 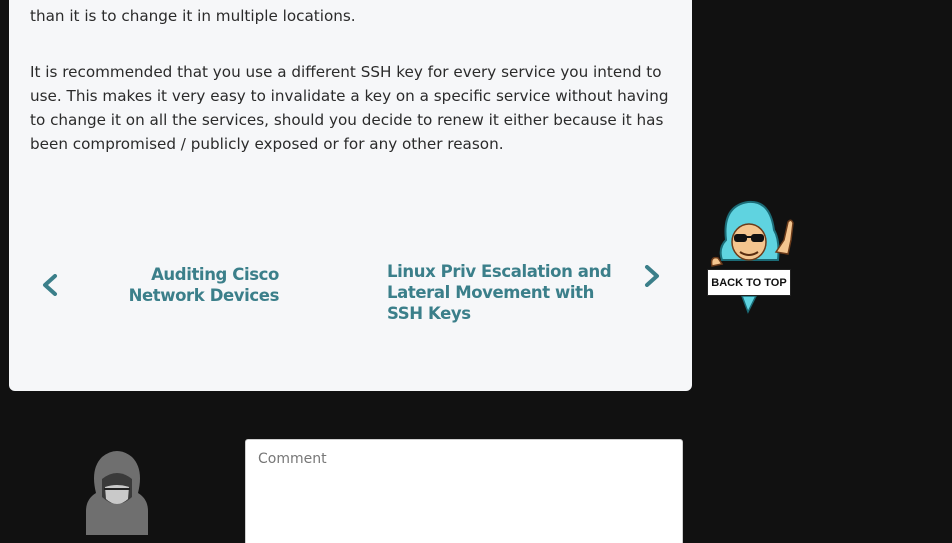 I want to click on chevron-right-icon, so click(x=652, y=275).